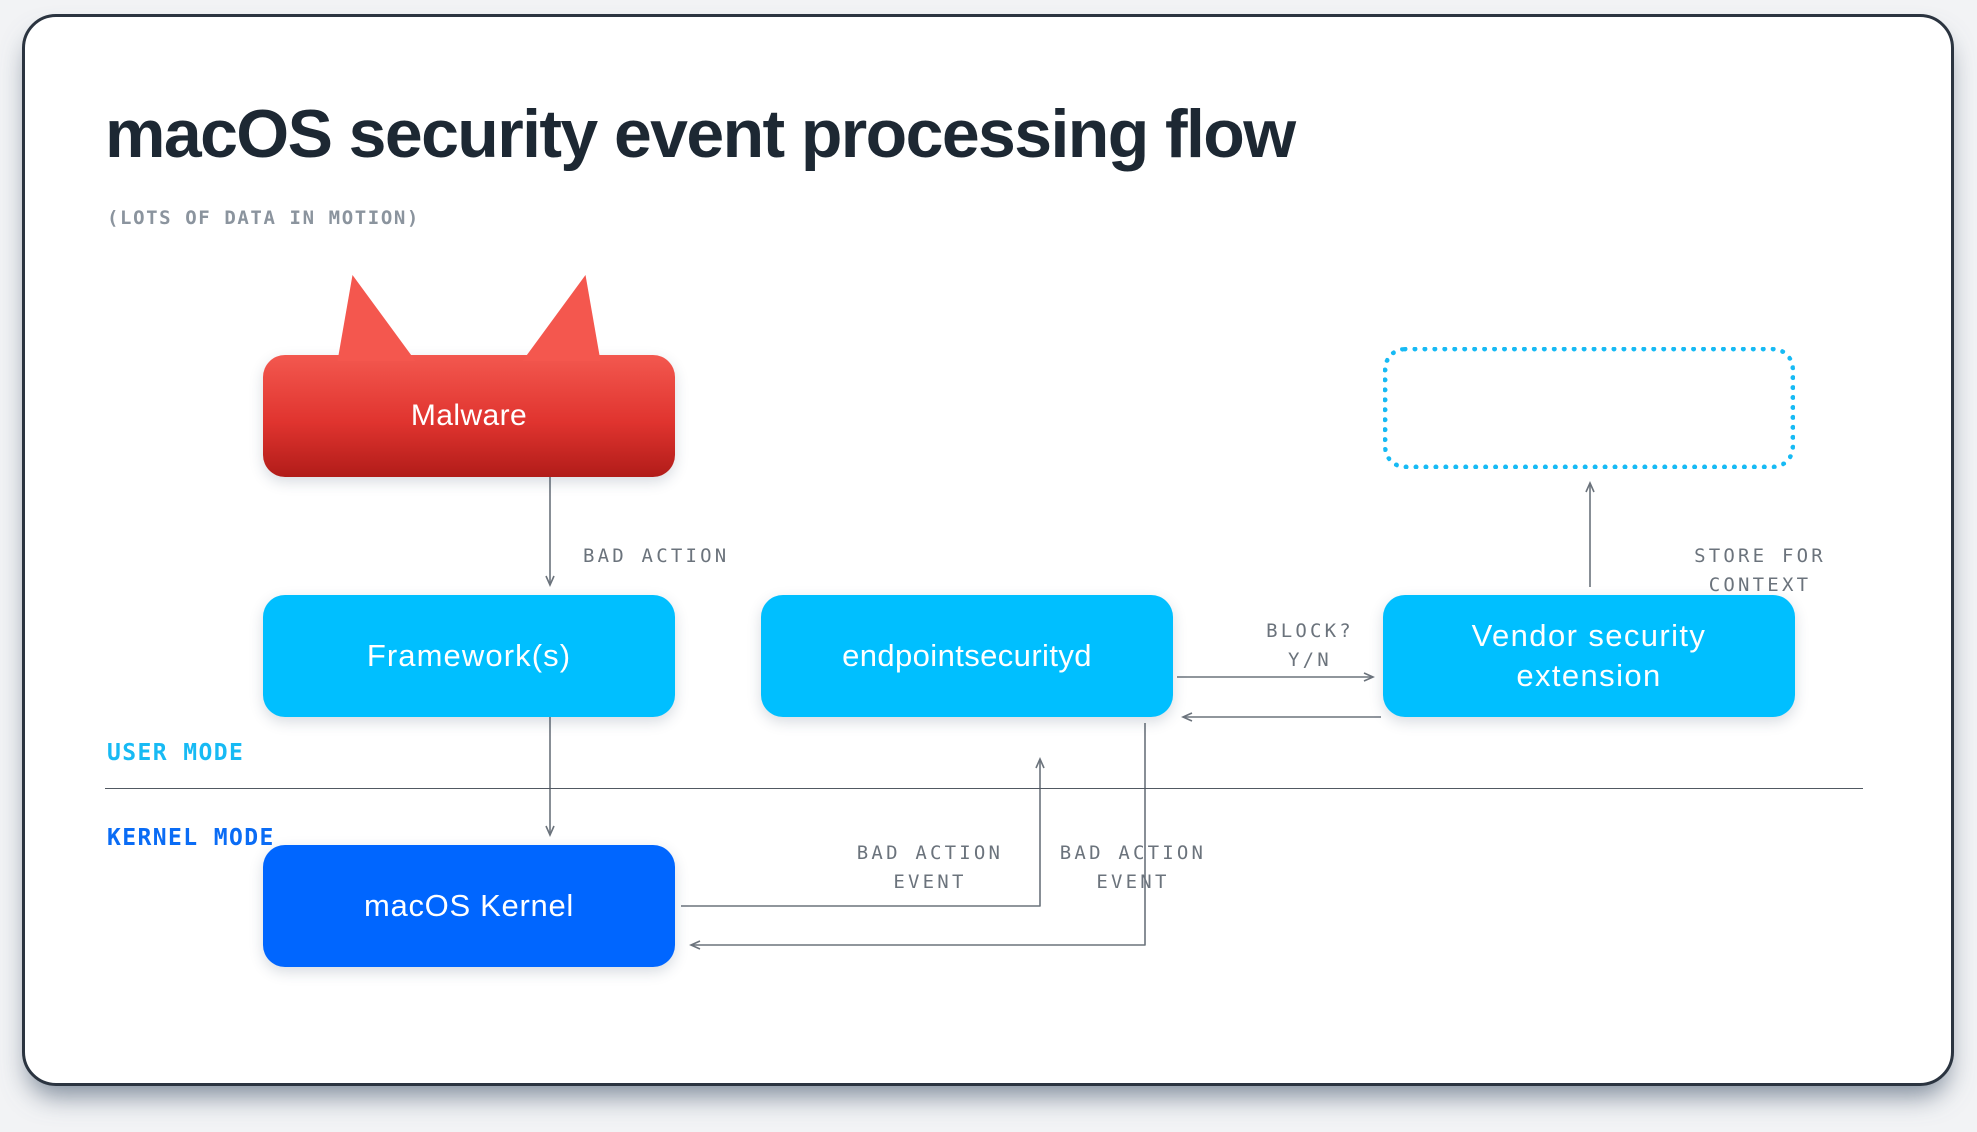  I want to click on edge-endpointsecurityd-to-kernel, so click(917, 836).